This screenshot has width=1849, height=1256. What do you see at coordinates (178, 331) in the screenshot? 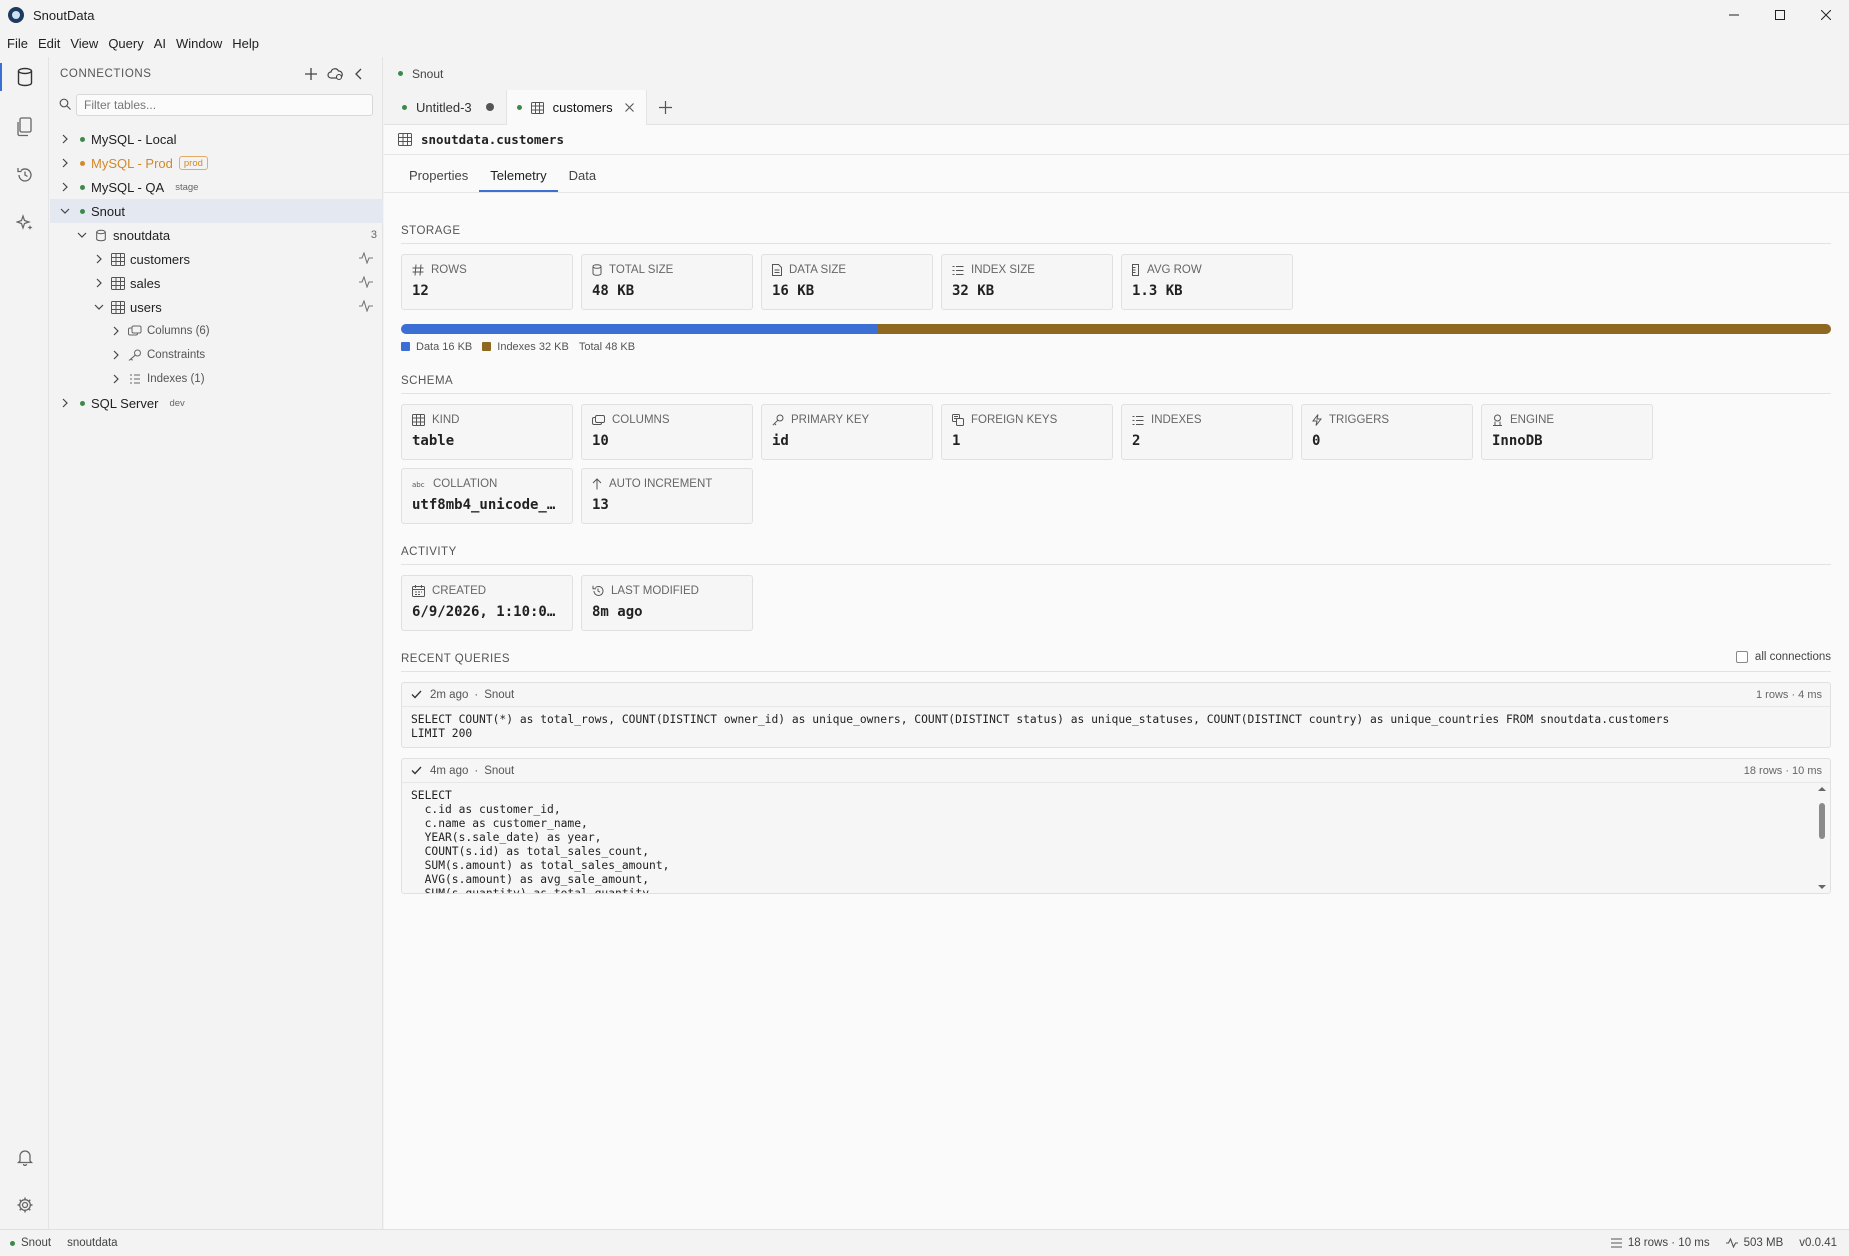
I see `tree-node-label: Columns (6)` at bounding box center [178, 331].